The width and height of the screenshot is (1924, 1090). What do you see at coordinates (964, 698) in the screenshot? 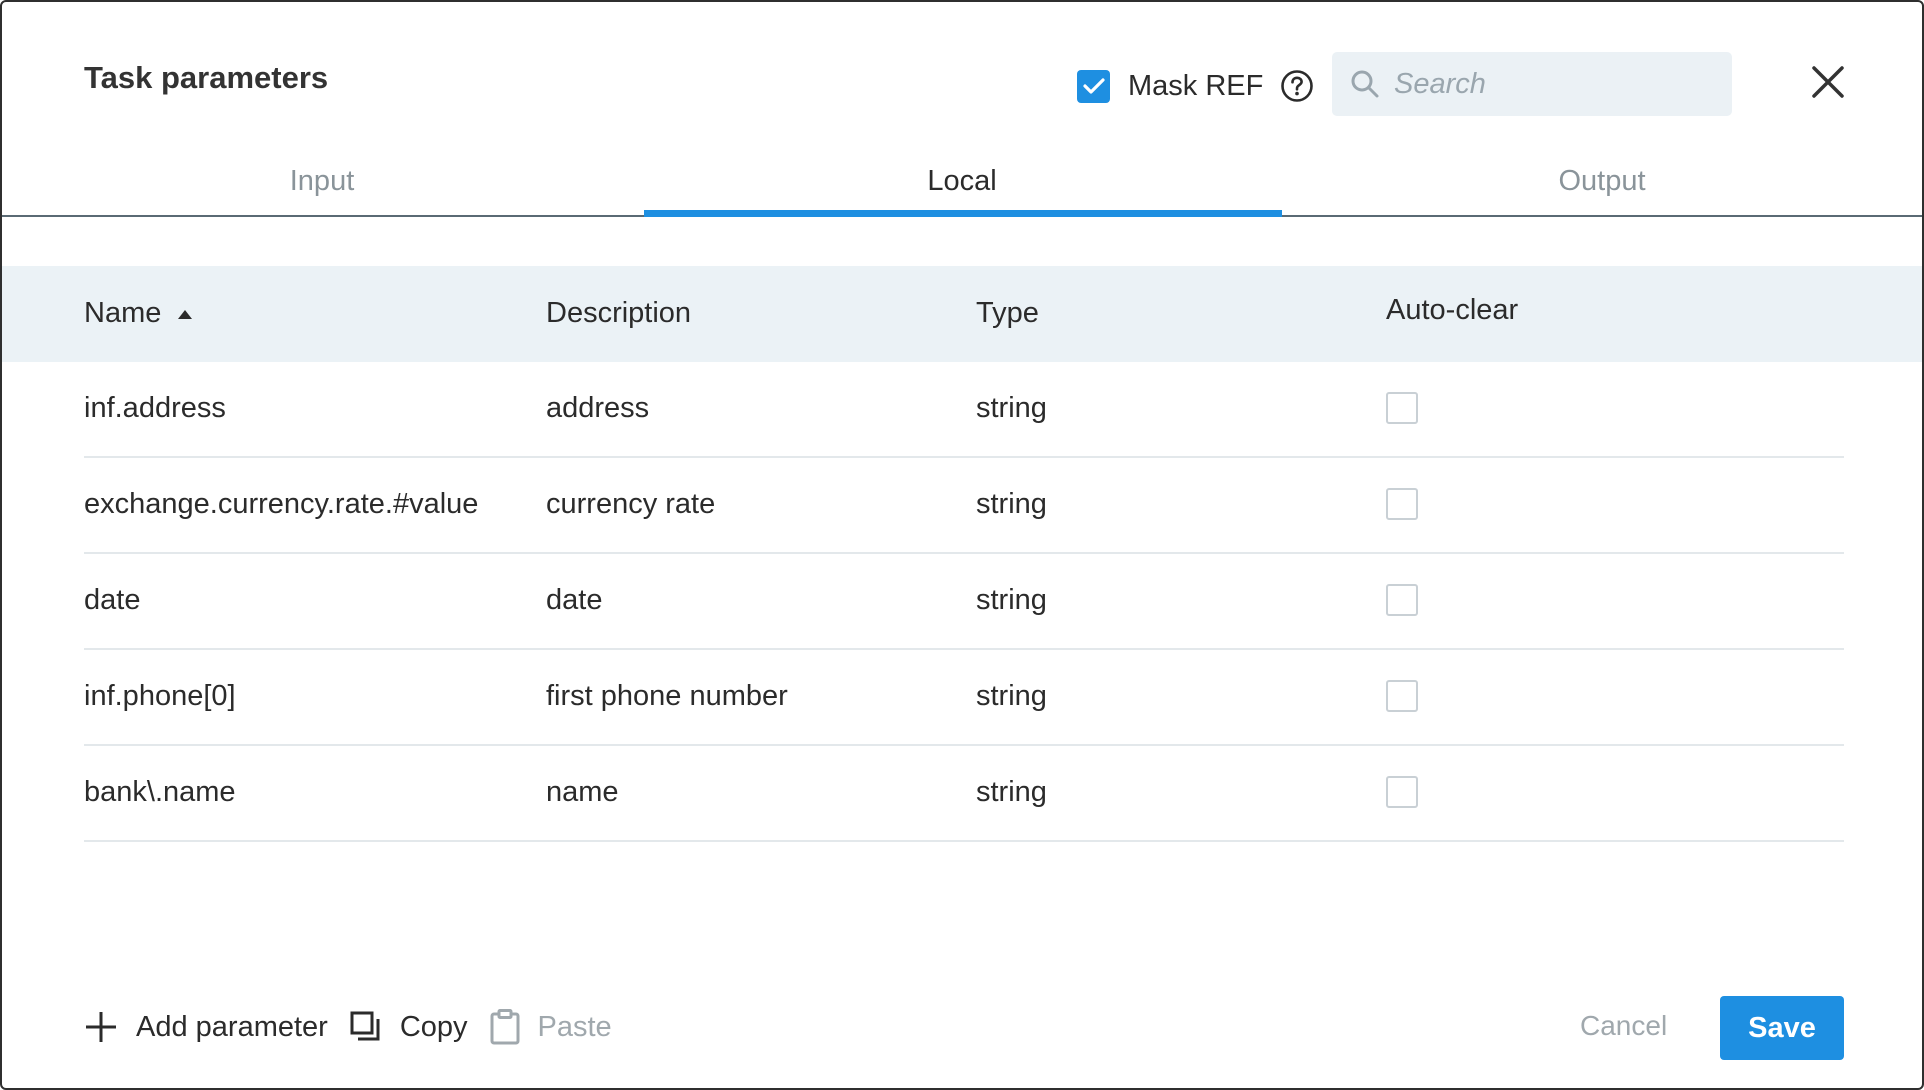
I see `table-row: inf.phone[0] first phone number string` at bounding box center [964, 698].